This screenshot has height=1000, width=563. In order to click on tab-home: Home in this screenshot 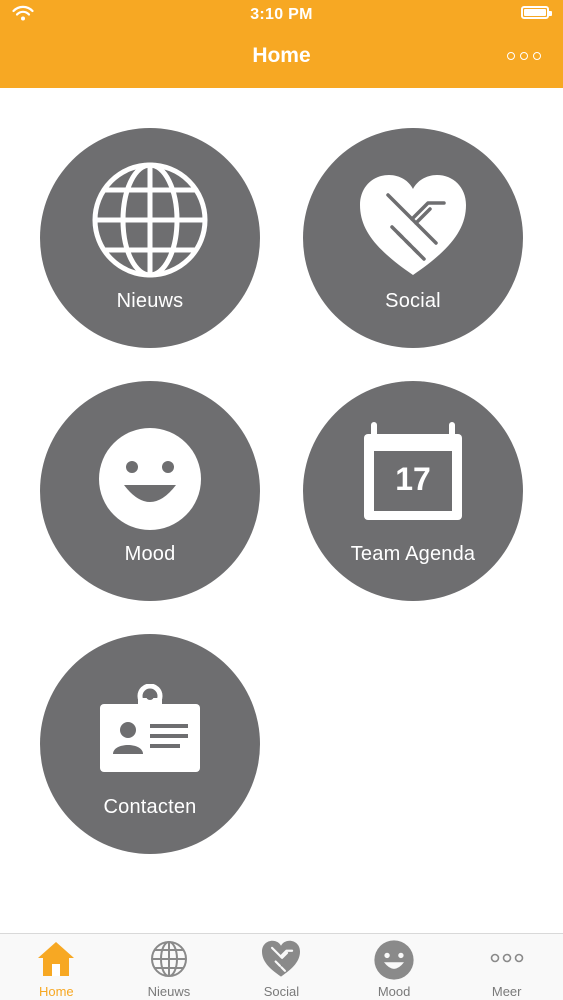, I will do `click(56, 967)`.